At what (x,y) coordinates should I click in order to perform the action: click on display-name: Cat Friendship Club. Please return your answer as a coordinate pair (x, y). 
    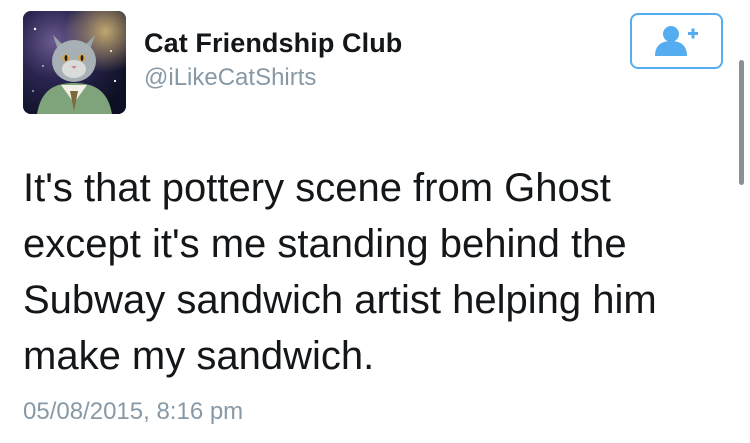
    Looking at the image, I should click on (273, 43).